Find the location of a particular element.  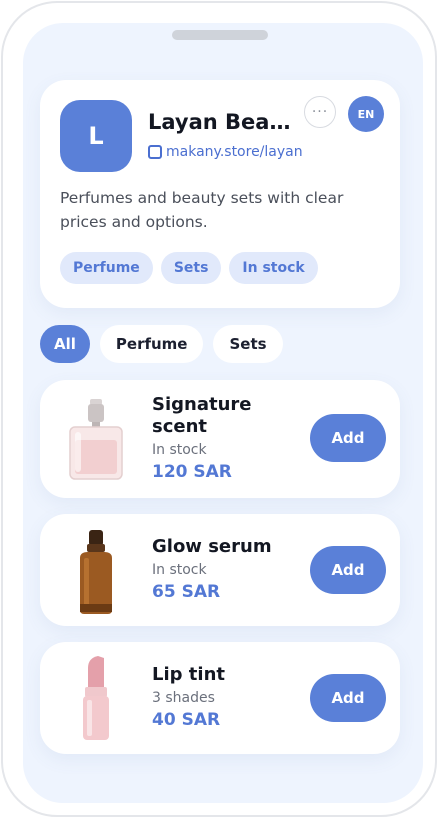

serum-bottle-icon is located at coordinates (96, 572).